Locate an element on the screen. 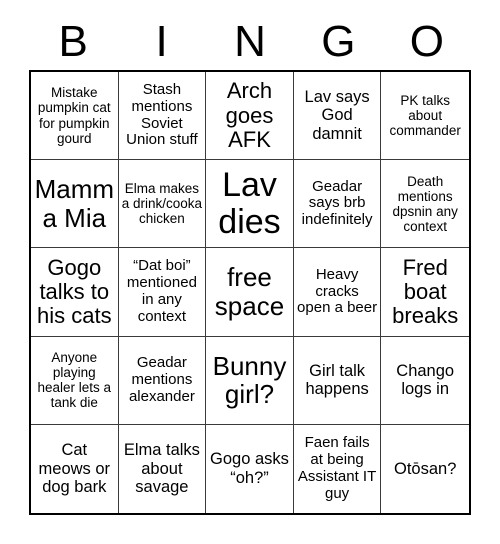 This screenshot has height=544, width=500. bingo-header-letter-b: B is located at coordinates (73, 41).